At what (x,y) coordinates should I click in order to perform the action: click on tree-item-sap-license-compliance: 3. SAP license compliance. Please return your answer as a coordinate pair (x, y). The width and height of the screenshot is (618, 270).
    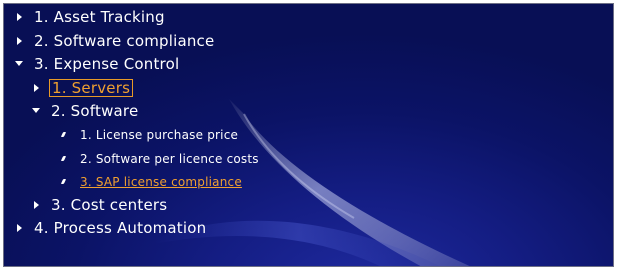
    Looking at the image, I should click on (150, 182).